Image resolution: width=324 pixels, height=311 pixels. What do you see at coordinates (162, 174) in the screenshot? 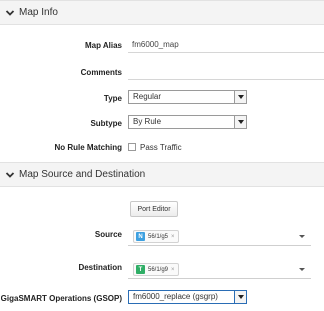
I see `source-destination-section-header: Map Source and Destination` at bounding box center [162, 174].